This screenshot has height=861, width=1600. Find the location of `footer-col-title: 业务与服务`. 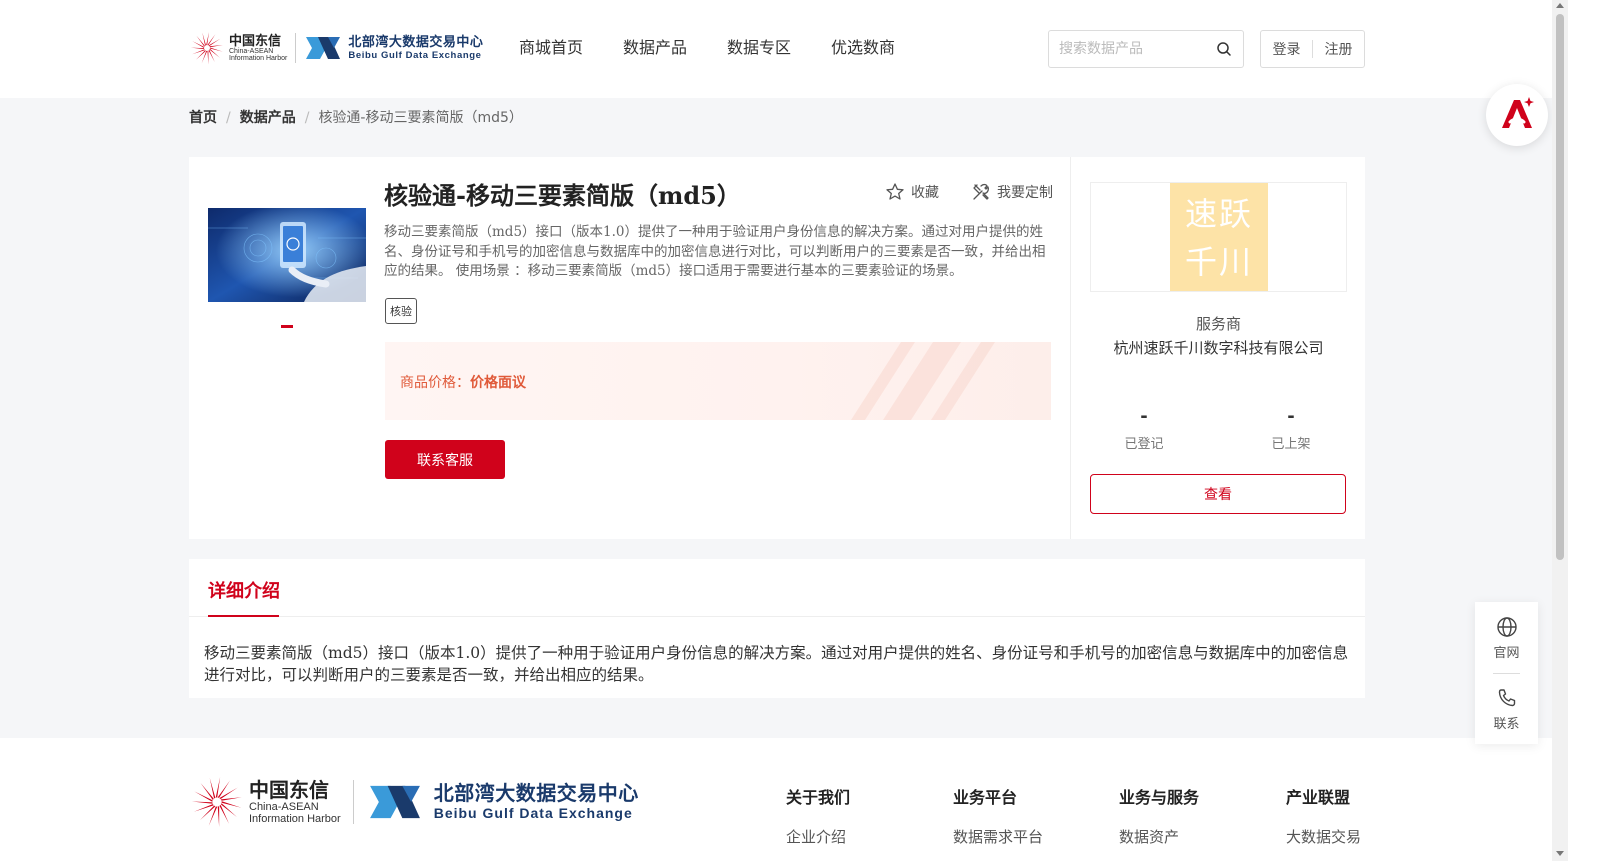

footer-col-title: 业务与服务 is located at coordinates (1159, 797).